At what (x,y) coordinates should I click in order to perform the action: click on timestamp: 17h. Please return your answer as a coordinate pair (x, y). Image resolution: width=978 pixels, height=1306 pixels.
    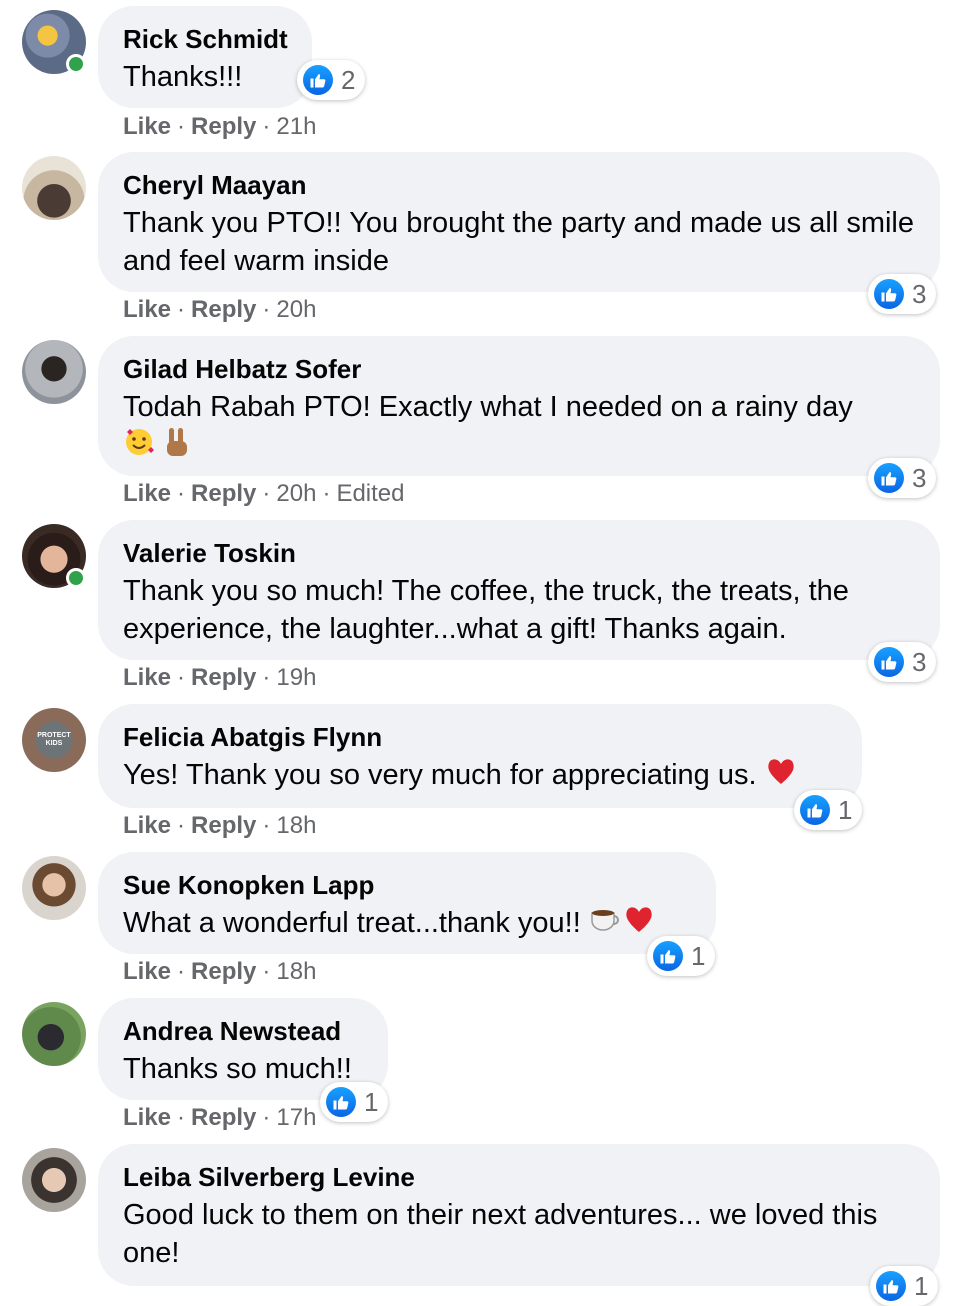
    Looking at the image, I should click on (296, 1117).